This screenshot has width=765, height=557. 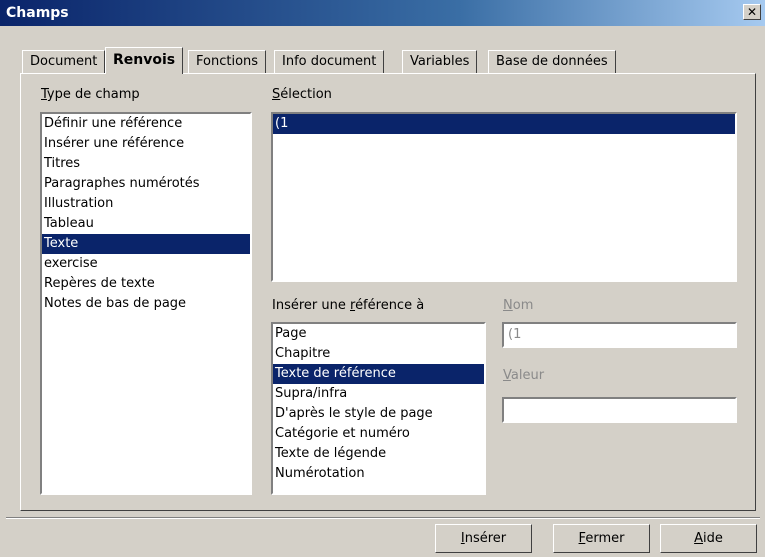 I want to click on tab-renvois: Renvois, so click(x=144, y=60).